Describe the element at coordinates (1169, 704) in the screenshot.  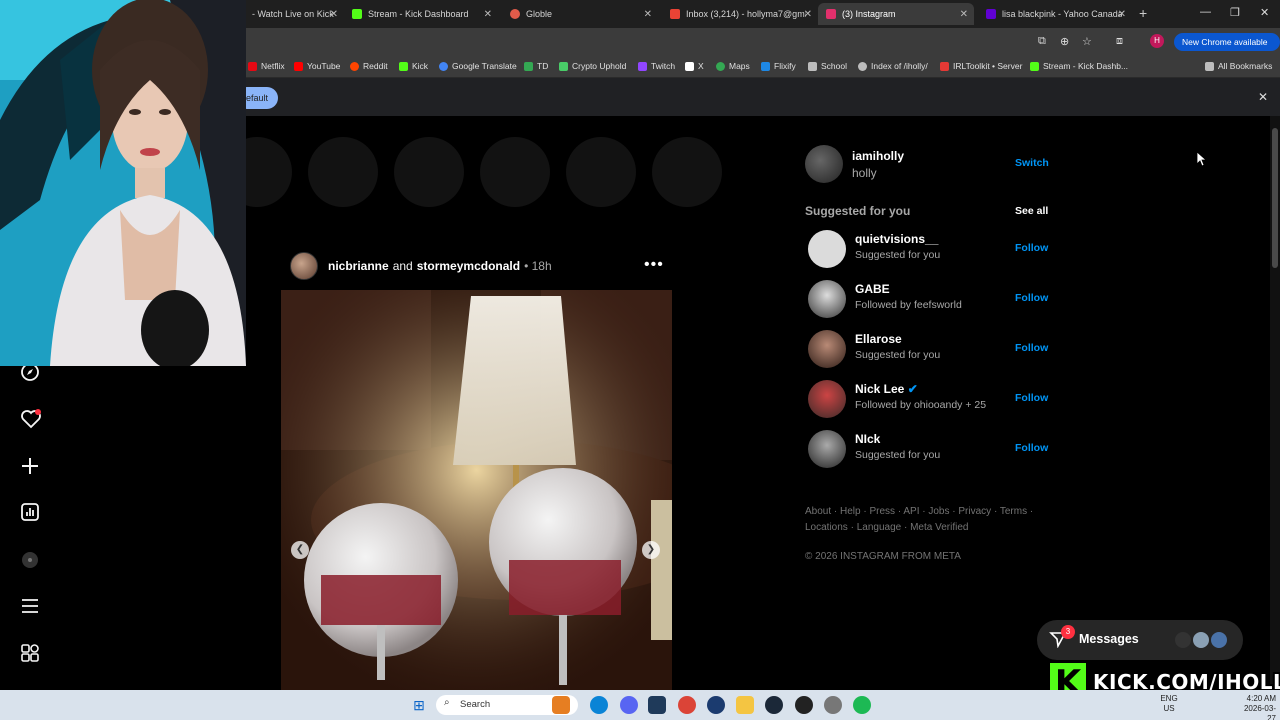
I see `language-indicator: ENG US` at that location.